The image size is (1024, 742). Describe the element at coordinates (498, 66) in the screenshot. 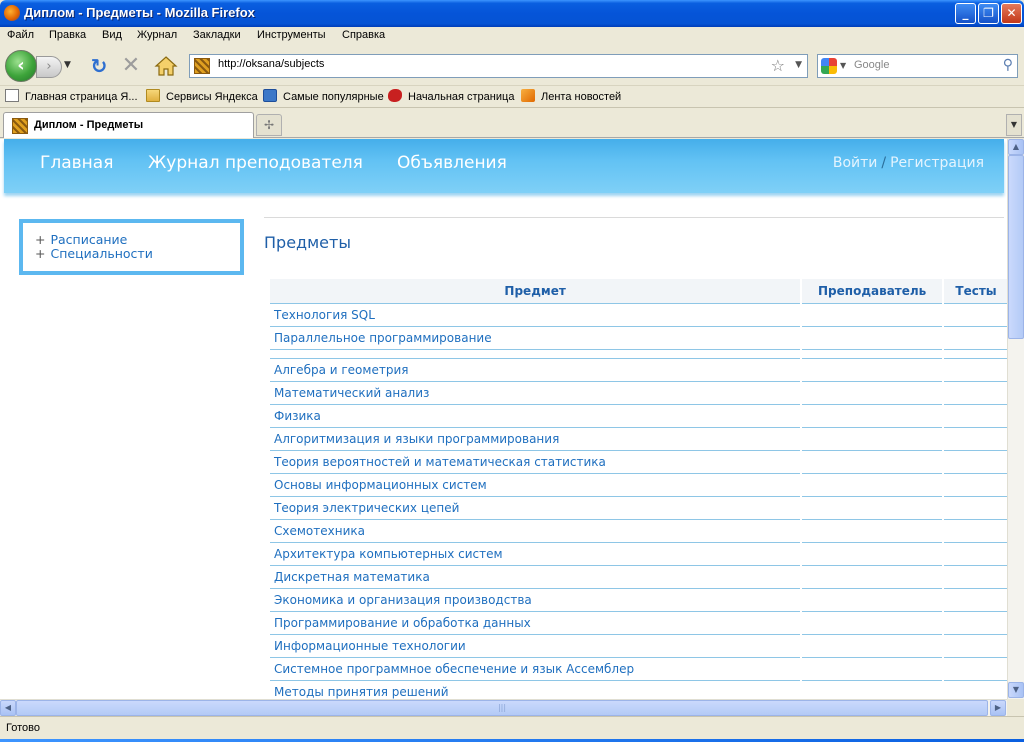

I see `address-bar: http://oksana/subjects ☆ ▼` at that location.